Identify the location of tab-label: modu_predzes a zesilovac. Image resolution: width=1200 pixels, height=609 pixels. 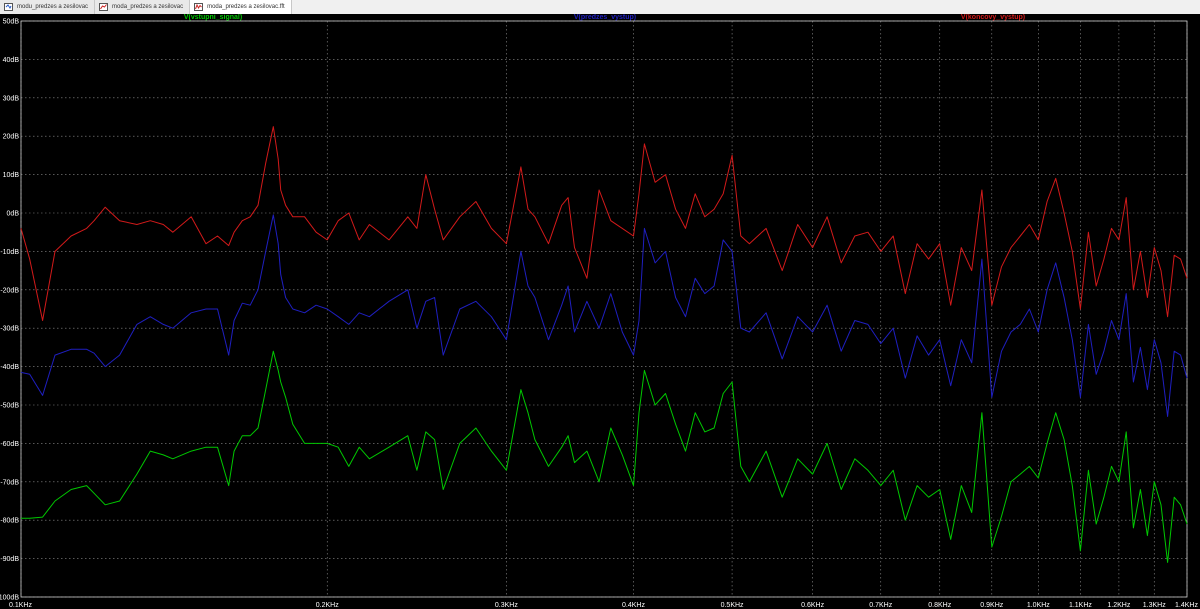
(53, 7).